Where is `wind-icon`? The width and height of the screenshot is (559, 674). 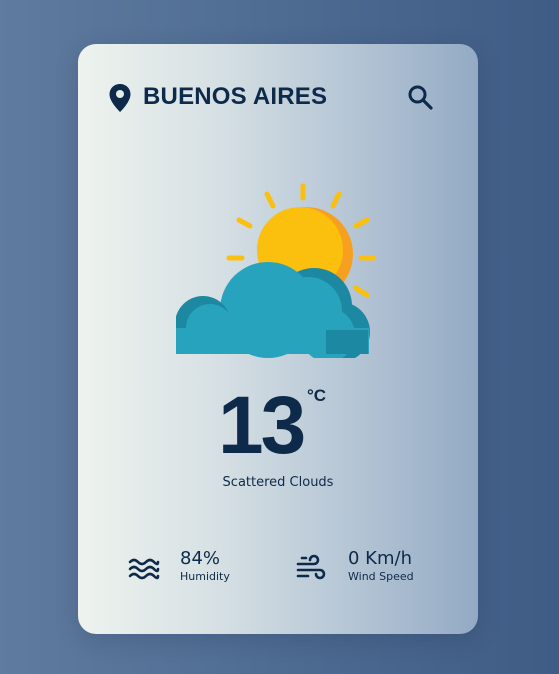 wind-icon is located at coordinates (311, 567).